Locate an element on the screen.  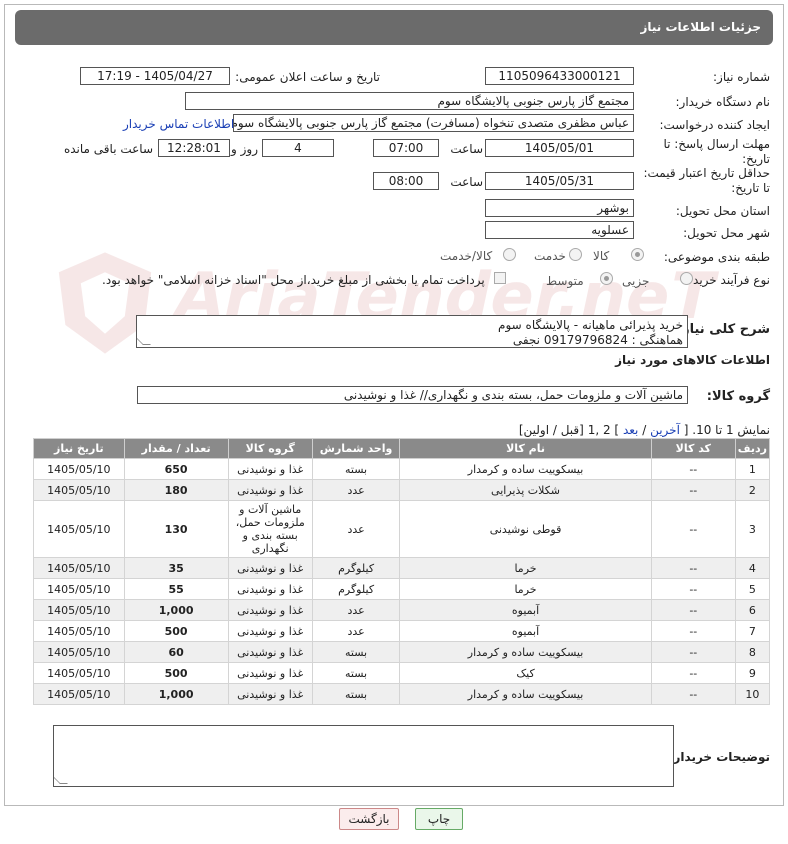
cell-row: 1 is located at coordinates (752, 469).